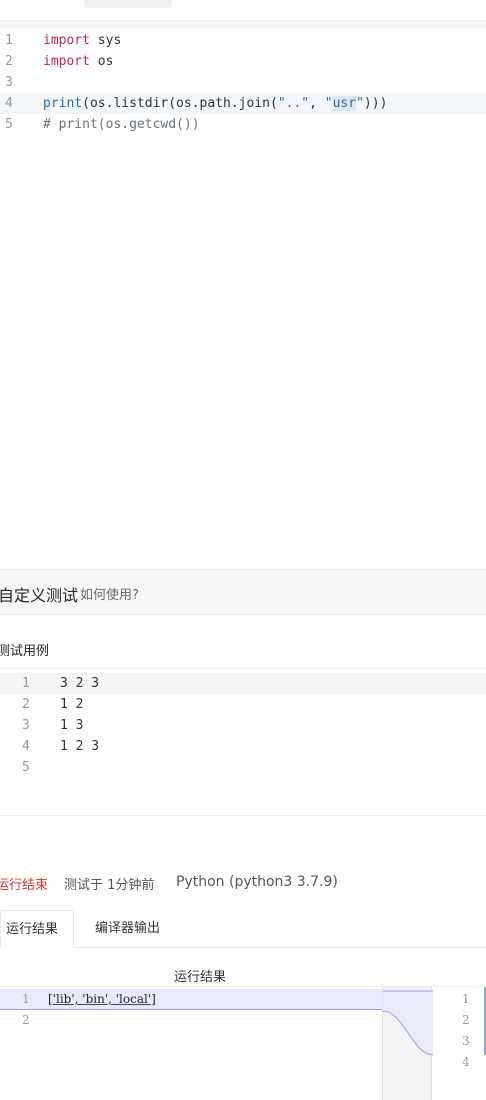 This screenshot has width=486, height=1100. I want to click on run-status: 运行结束, so click(24, 885).